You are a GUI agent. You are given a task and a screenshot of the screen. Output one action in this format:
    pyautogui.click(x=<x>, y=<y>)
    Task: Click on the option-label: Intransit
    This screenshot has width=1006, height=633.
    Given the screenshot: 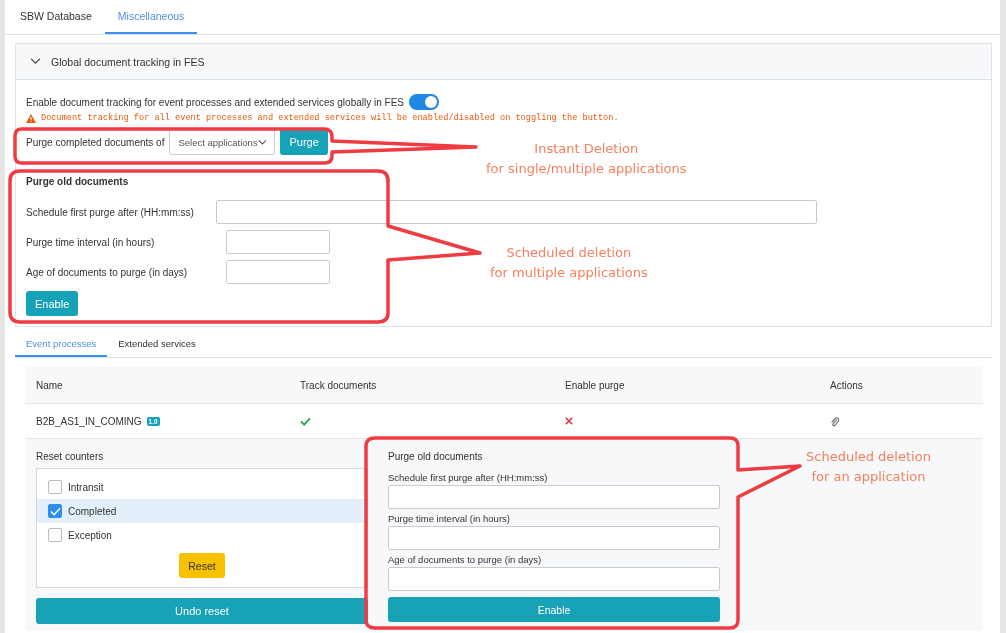 What is the action you would take?
    pyautogui.click(x=86, y=487)
    